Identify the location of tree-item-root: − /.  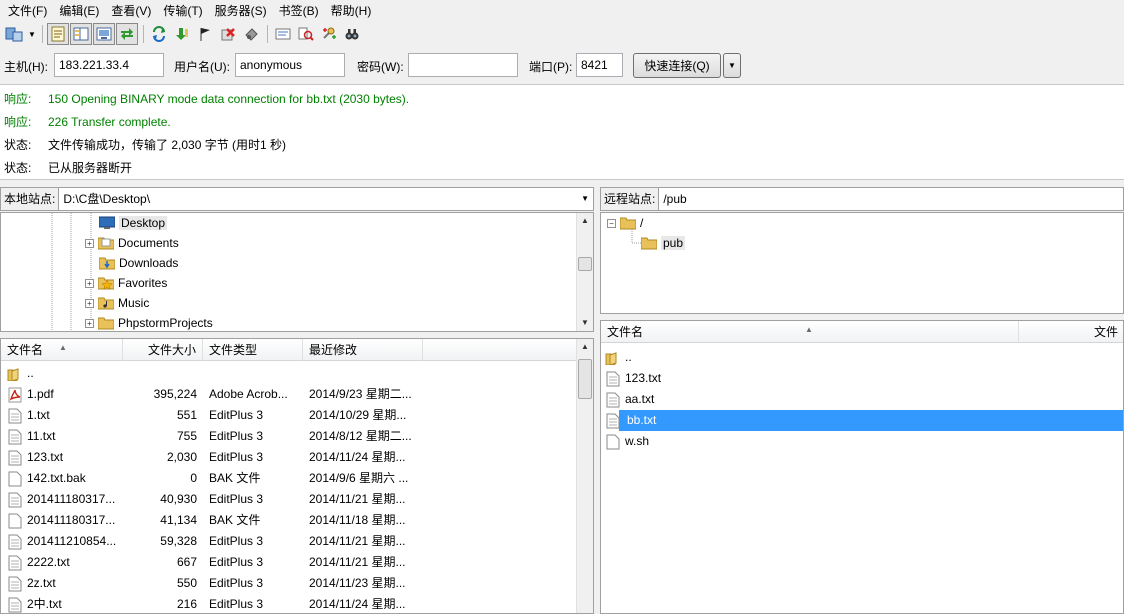
(625, 223).